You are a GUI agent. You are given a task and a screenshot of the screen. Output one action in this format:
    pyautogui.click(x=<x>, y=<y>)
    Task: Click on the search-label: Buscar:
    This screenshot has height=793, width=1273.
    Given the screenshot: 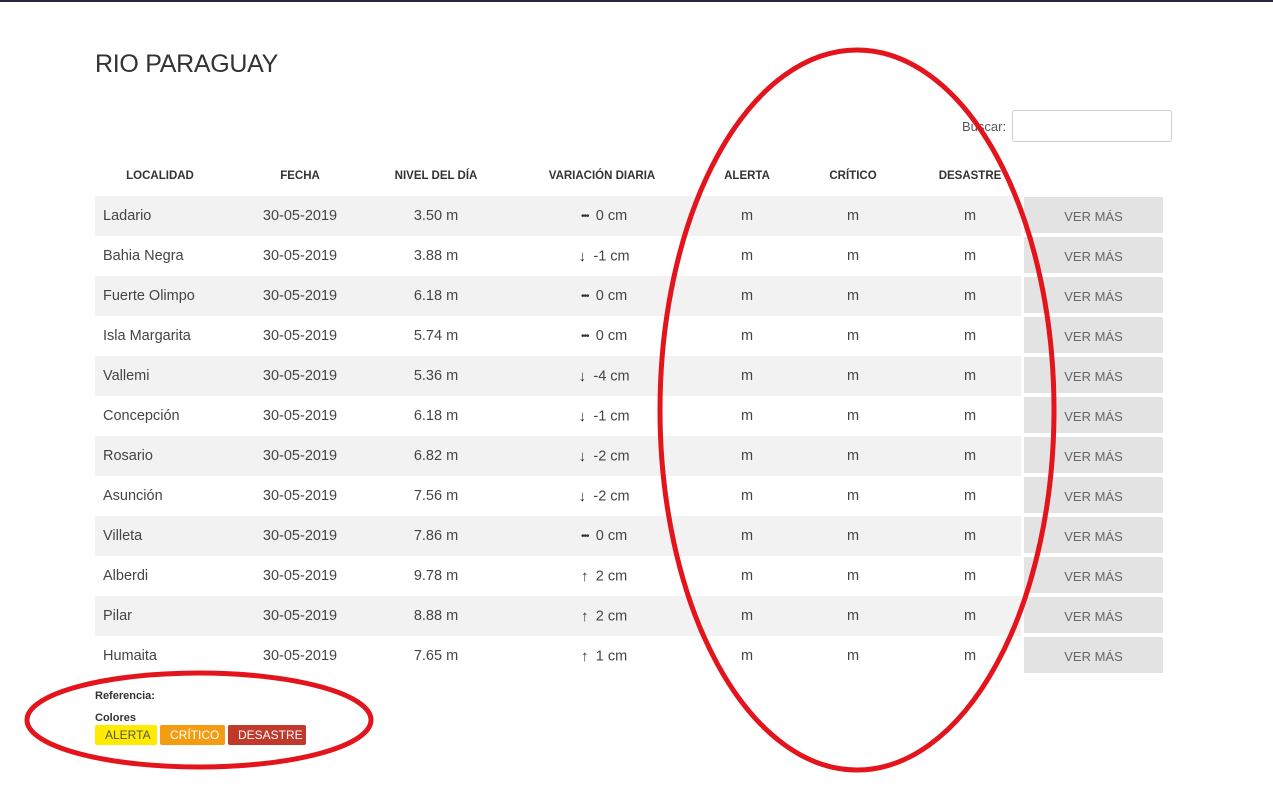 What is the action you would take?
    pyautogui.click(x=984, y=126)
    